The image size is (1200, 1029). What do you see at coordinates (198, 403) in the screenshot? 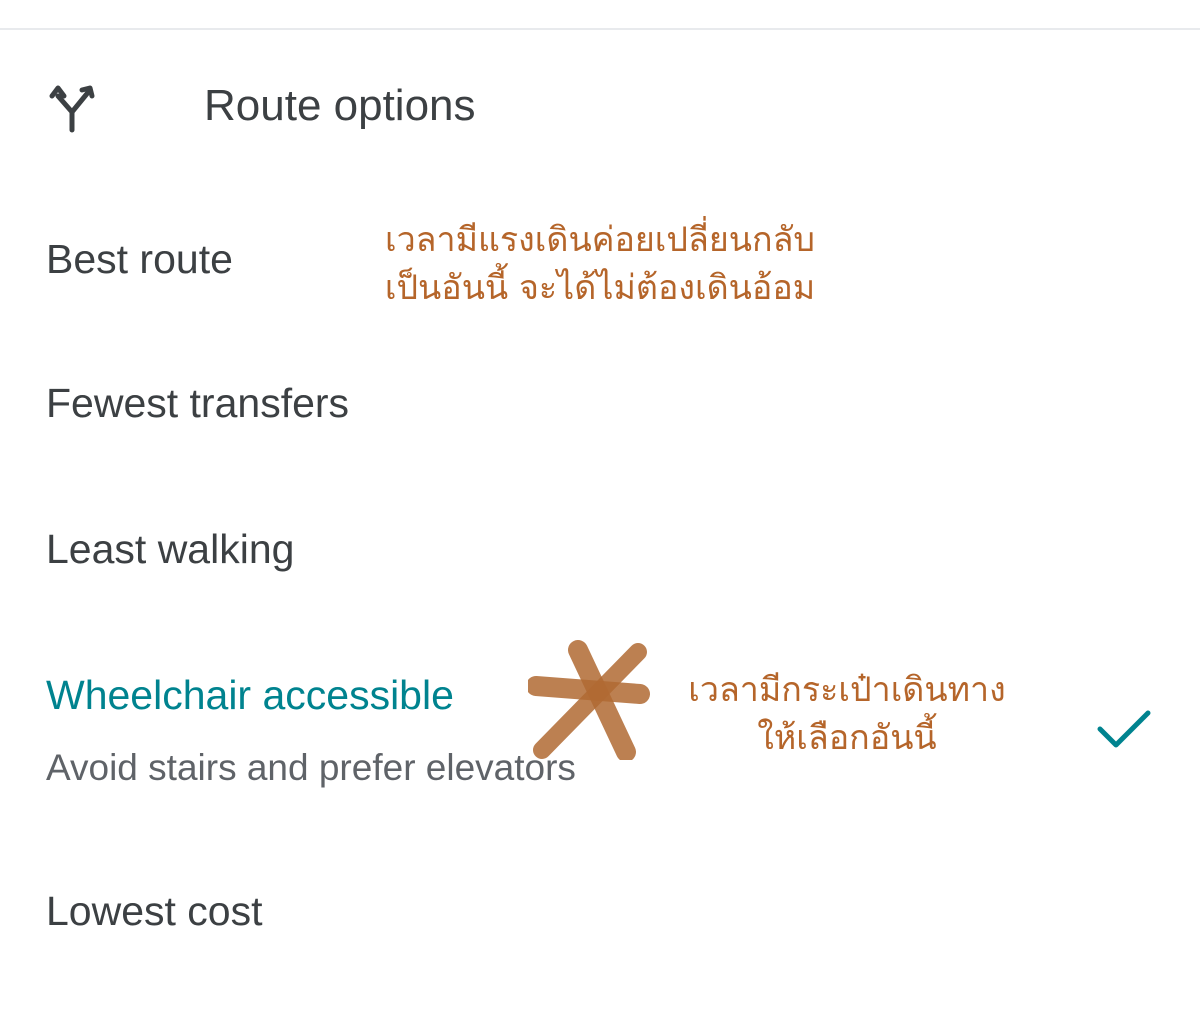
I see `option-label: Fewest transfers` at bounding box center [198, 403].